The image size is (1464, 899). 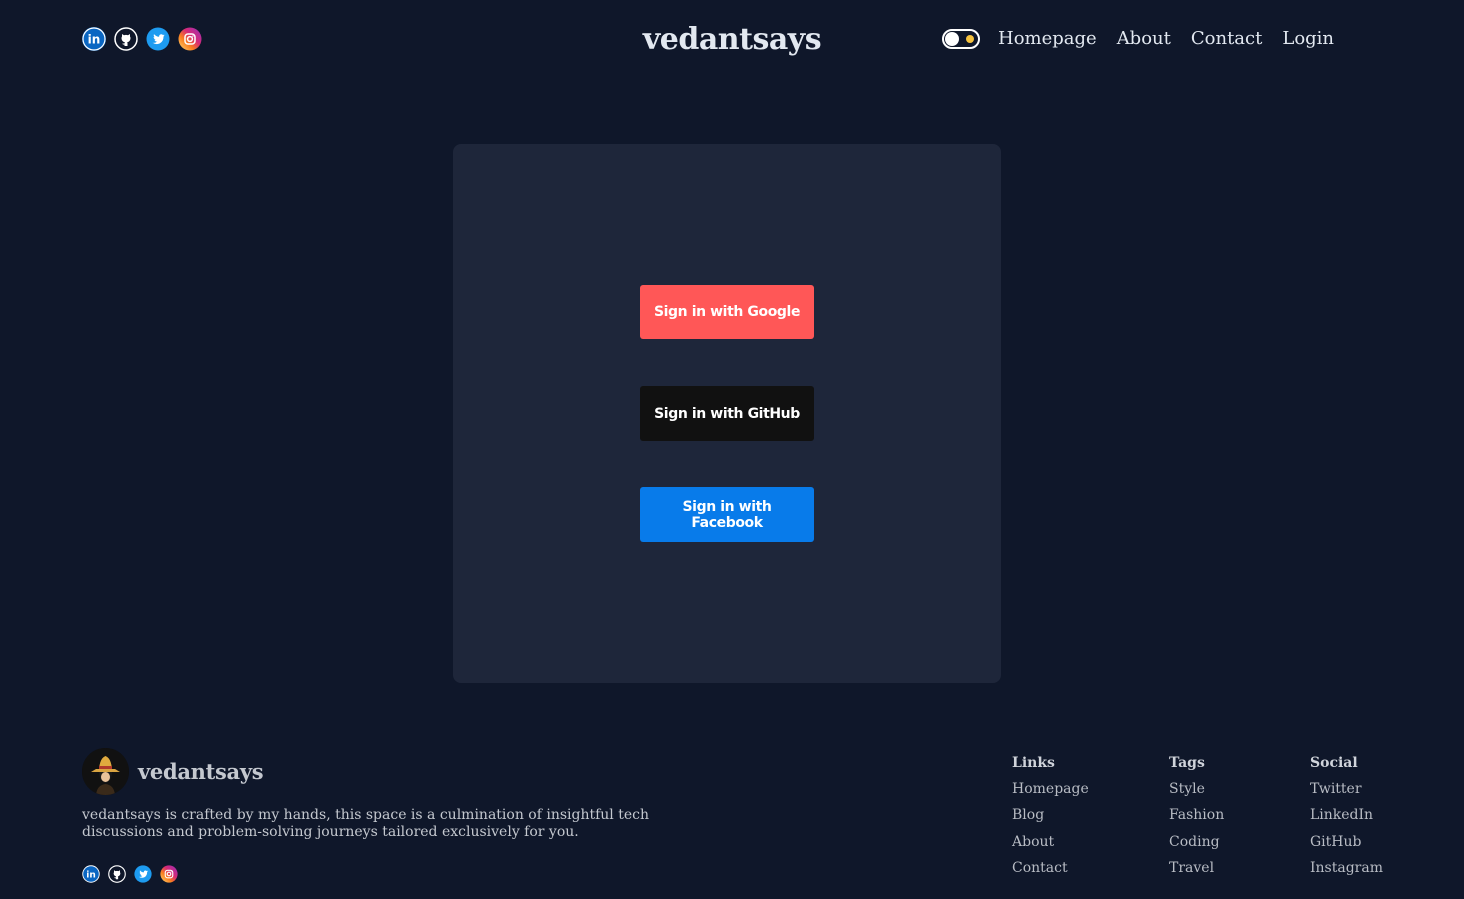 I want to click on header-social-links: in, so click(x=142, y=39).